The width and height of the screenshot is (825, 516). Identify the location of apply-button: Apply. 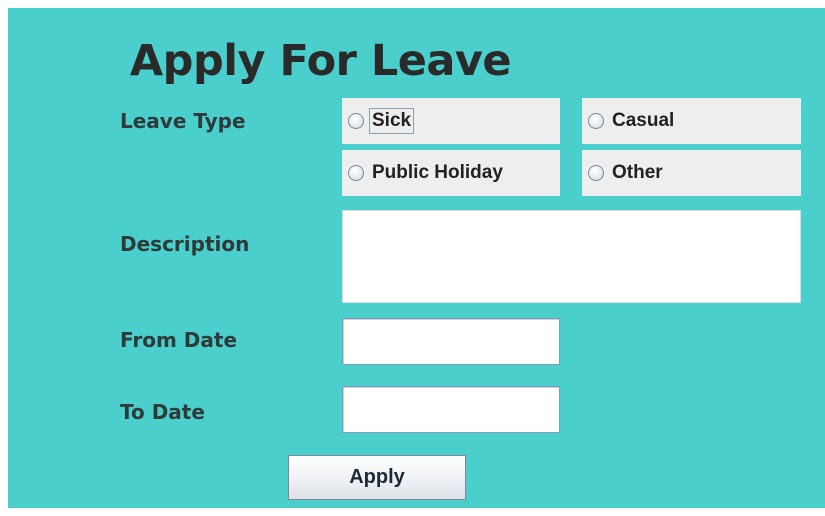
(377, 477).